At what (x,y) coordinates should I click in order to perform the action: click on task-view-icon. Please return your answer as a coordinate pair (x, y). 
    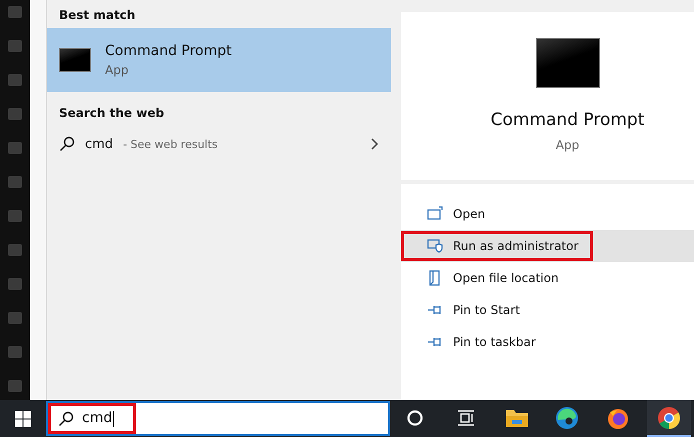
    Looking at the image, I should click on (465, 417).